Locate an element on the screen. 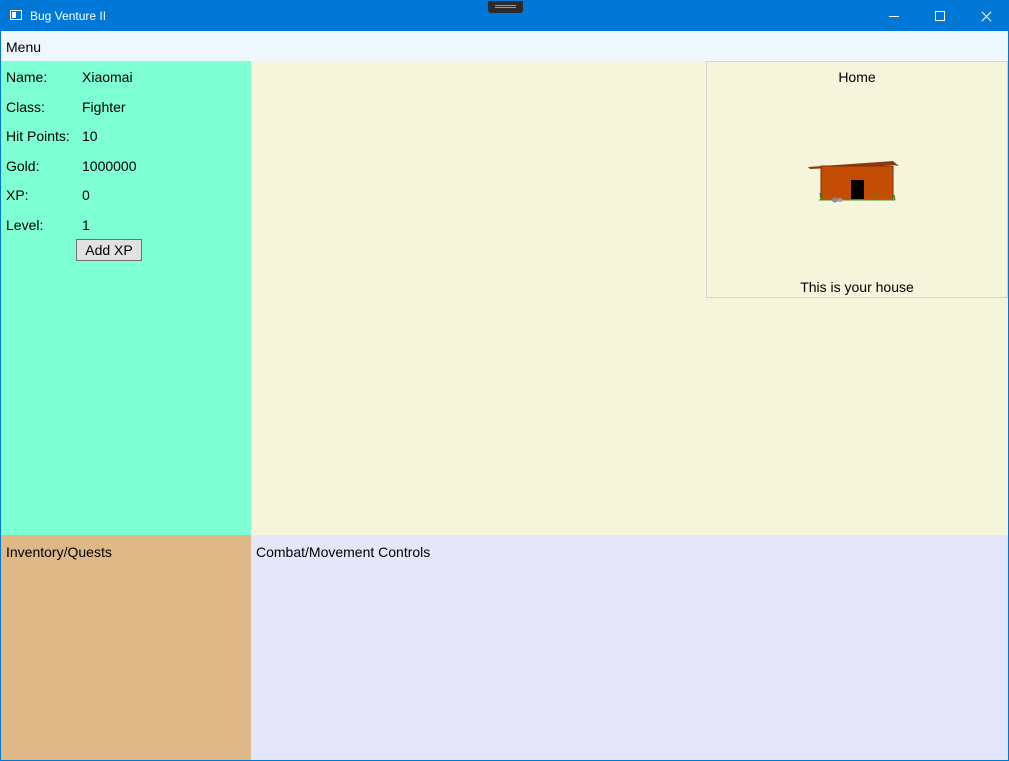 The image size is (1009, 761). close-button is located at coordinates (985, 16).